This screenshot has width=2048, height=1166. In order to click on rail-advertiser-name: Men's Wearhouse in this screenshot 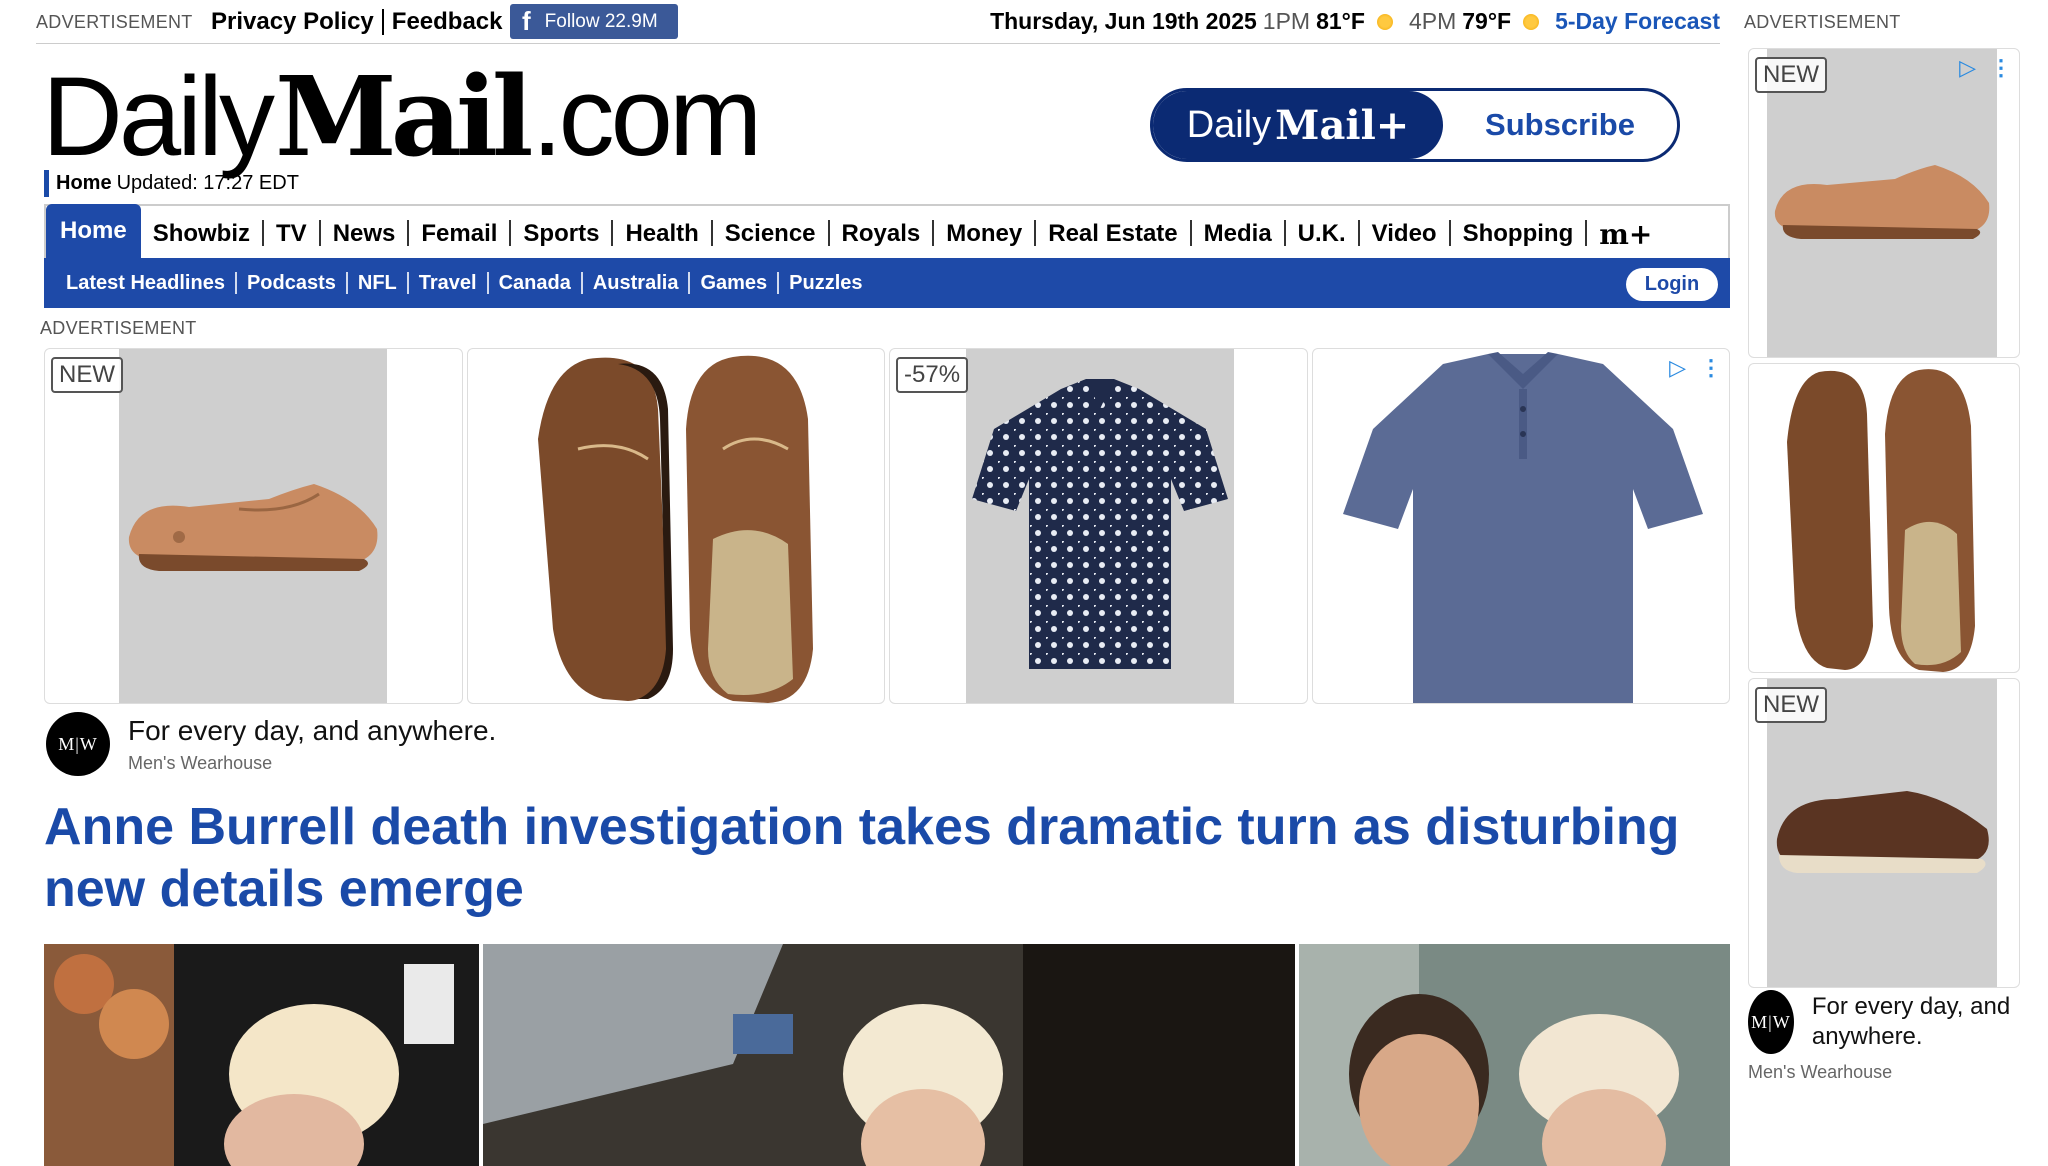, I will do `click(1820, 1072)`.